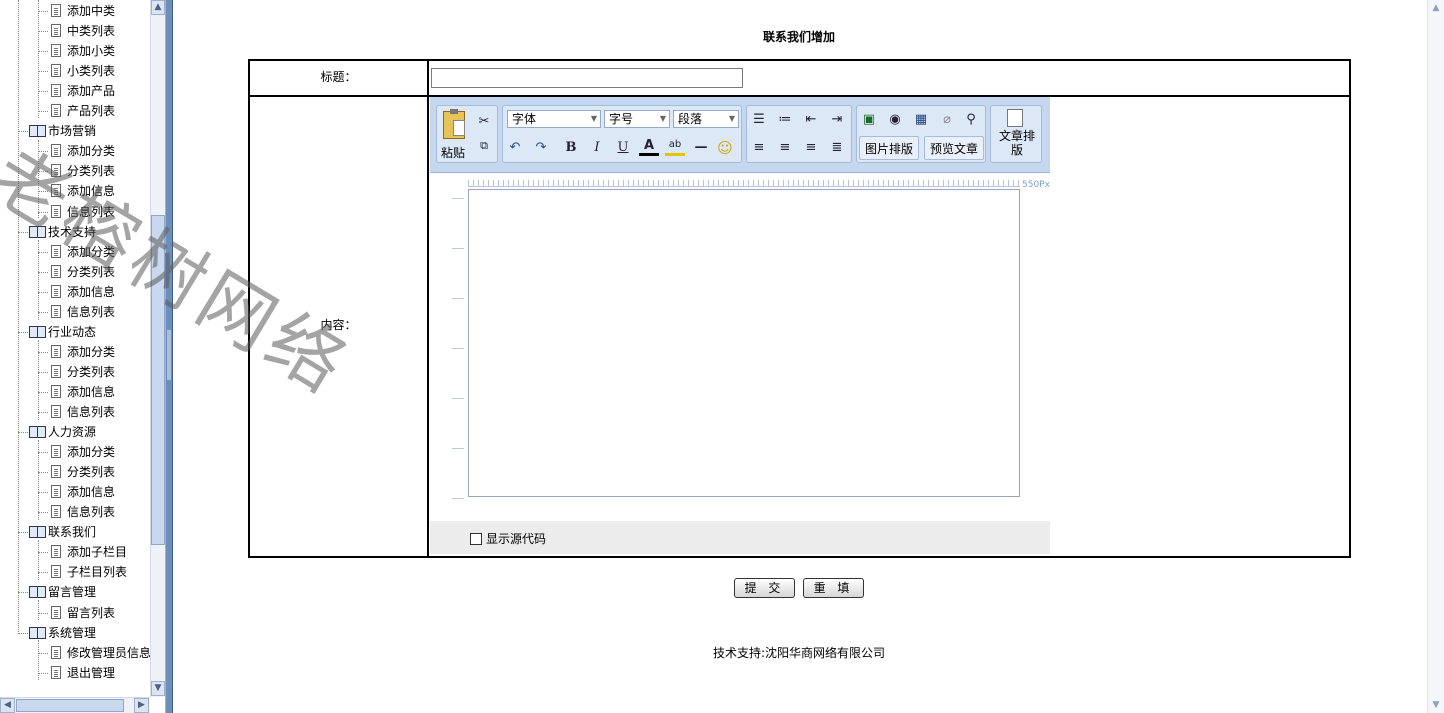 The height and width of the screenshot is (713, 1444). What do you see at coordinates (725, 148) in the screenshot?
I see `emoticon-icon: ☺` at bounding box center [725, 148].